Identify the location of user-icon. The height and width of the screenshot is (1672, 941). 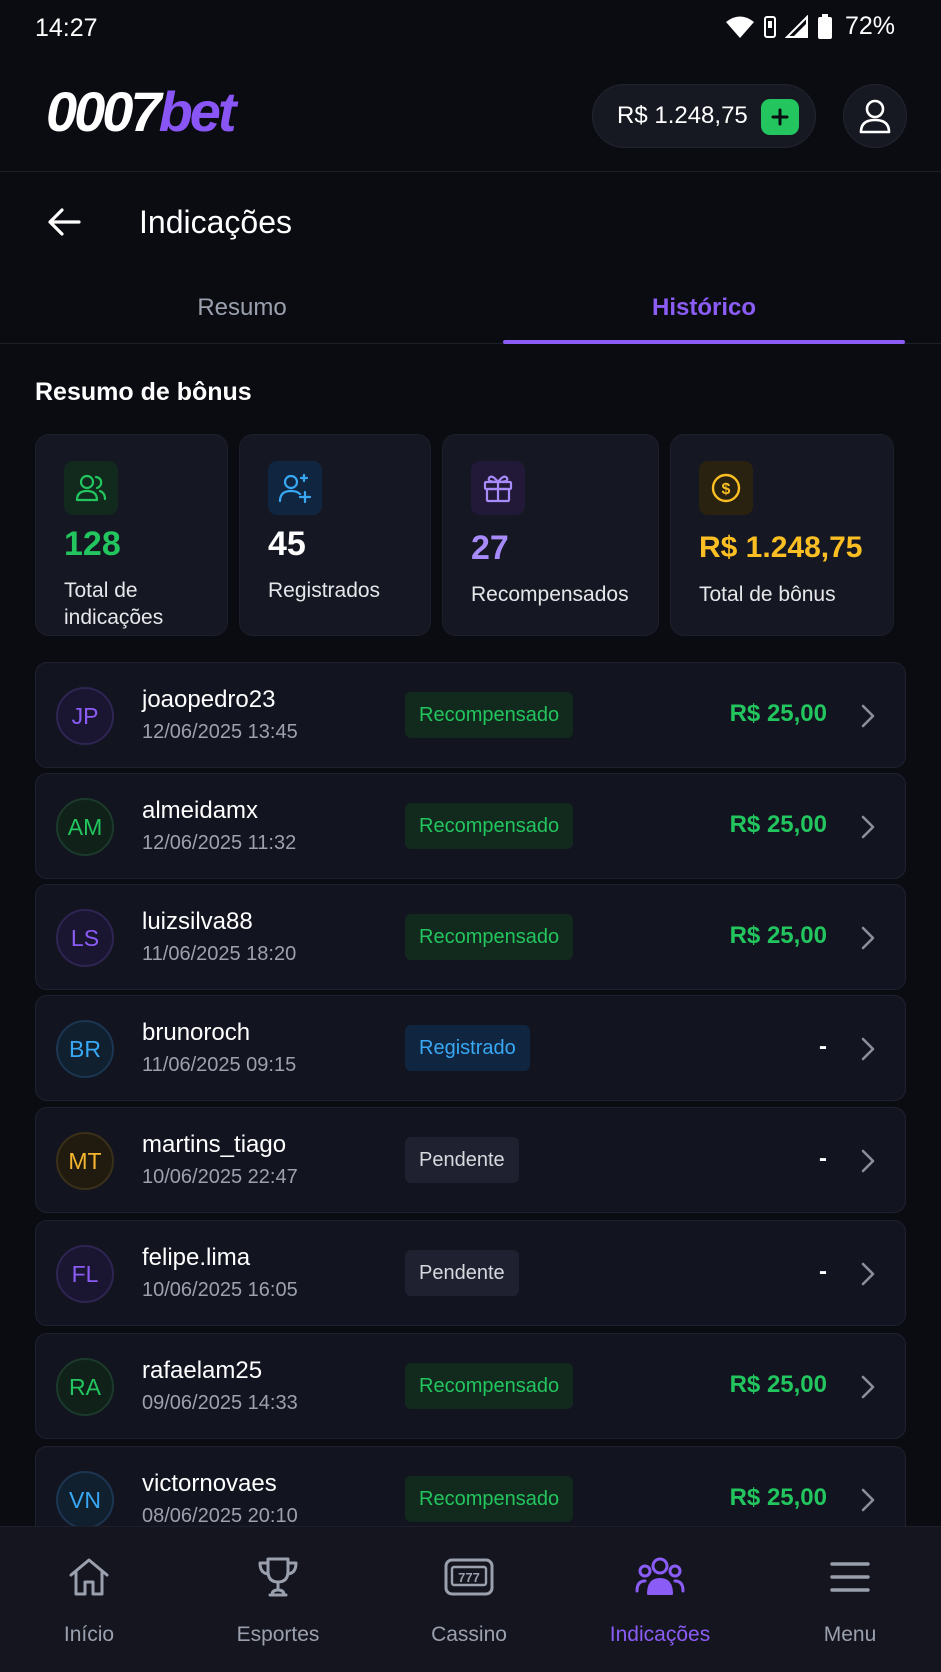
(875, 116).